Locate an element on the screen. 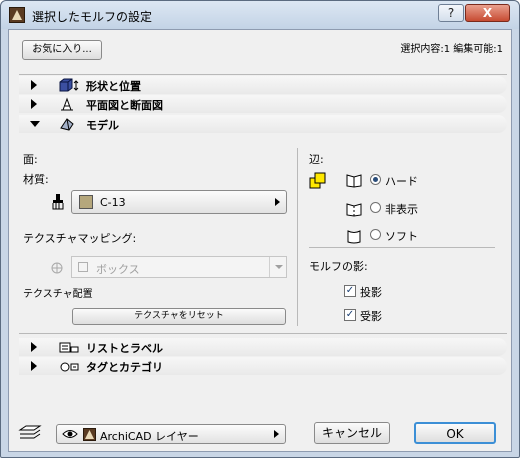 Image resolution: width=520 pixels, height=458 pixels. expand-arrow-icon is located at coordinates (35, 124).